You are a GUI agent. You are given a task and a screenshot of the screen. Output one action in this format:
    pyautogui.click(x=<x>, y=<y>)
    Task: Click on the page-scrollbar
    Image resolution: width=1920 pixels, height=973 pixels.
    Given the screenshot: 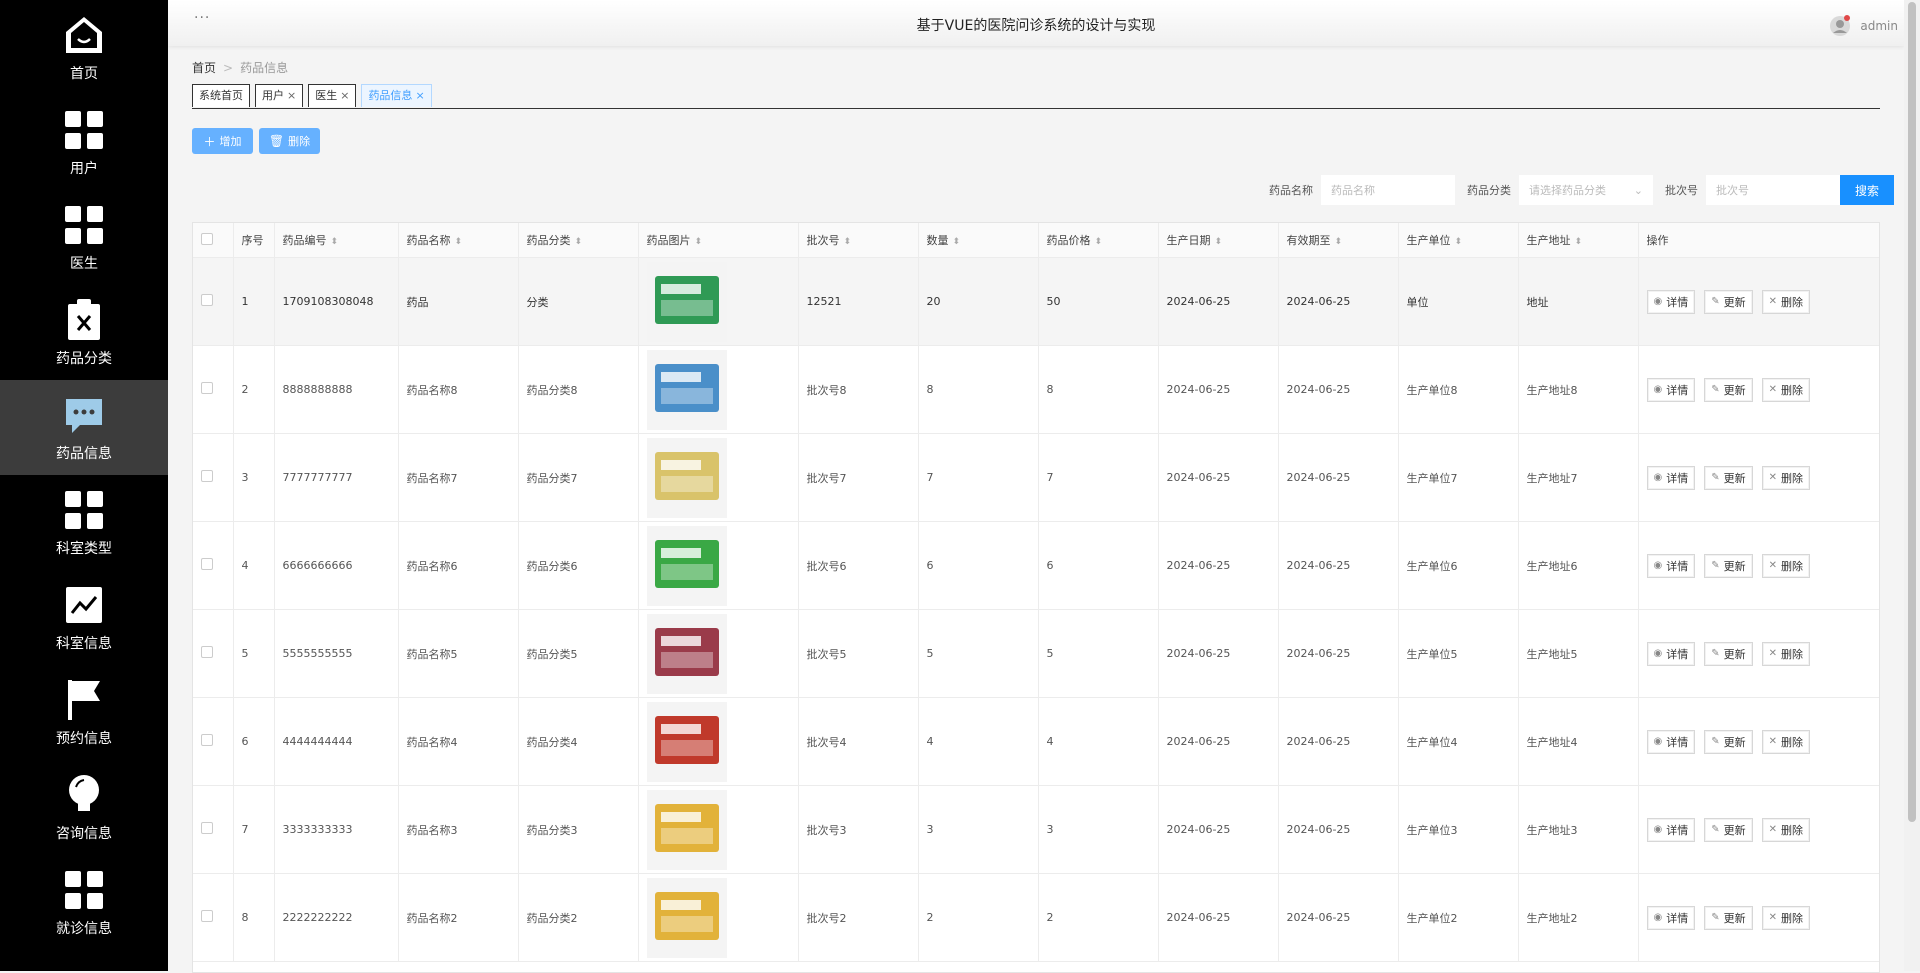 What is the action you would take?
    pyautogui.click(x=1912, y=485)
    